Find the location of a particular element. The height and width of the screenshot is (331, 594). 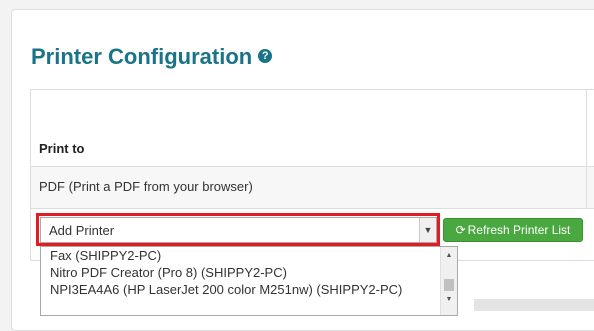

scroll-up-icon: ▲ is located at coordinates (449, 256).